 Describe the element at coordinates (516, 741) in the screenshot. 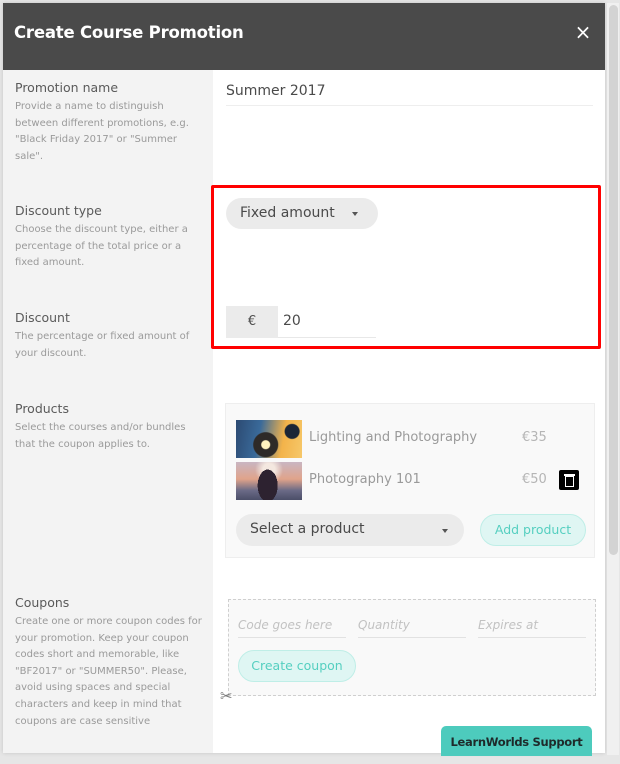

I see `support-button: LearnWorlds Support` at that location.